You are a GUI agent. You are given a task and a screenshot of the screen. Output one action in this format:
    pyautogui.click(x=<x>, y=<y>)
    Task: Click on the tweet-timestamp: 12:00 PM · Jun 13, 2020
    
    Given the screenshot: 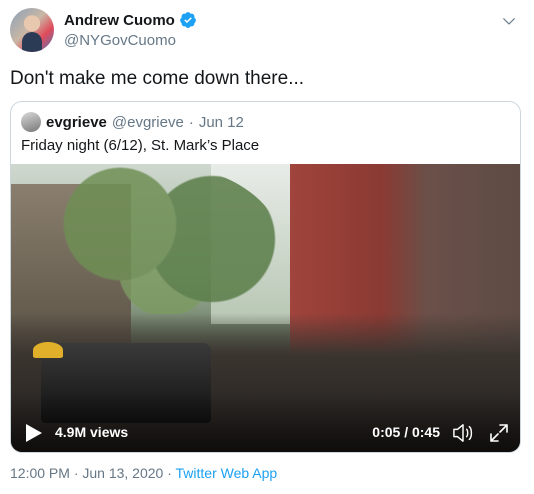 What is the action you would take?
    pyautogui.click(x=86, y=473)
    